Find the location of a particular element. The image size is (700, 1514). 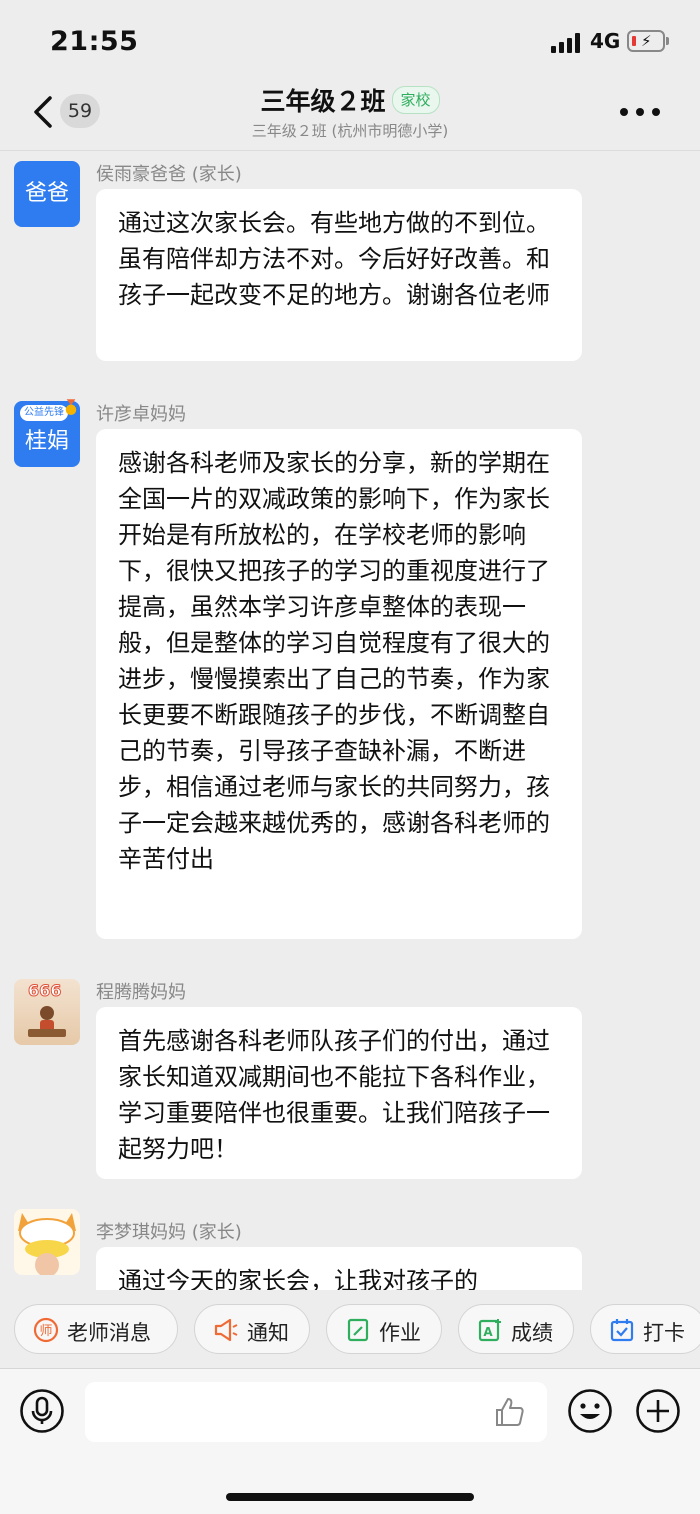

battery-cap is located at coordinates (667, 41).